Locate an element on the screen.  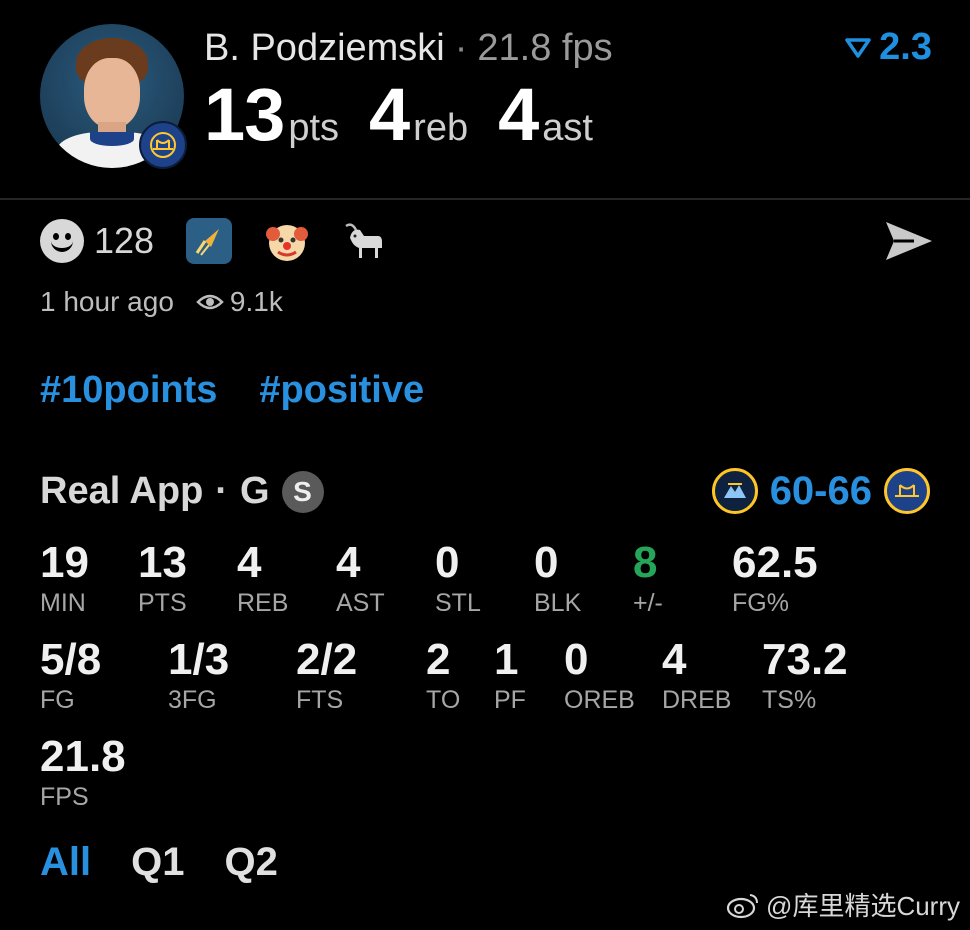
avatar-jersey-trim is located at coordinates (112, 139).